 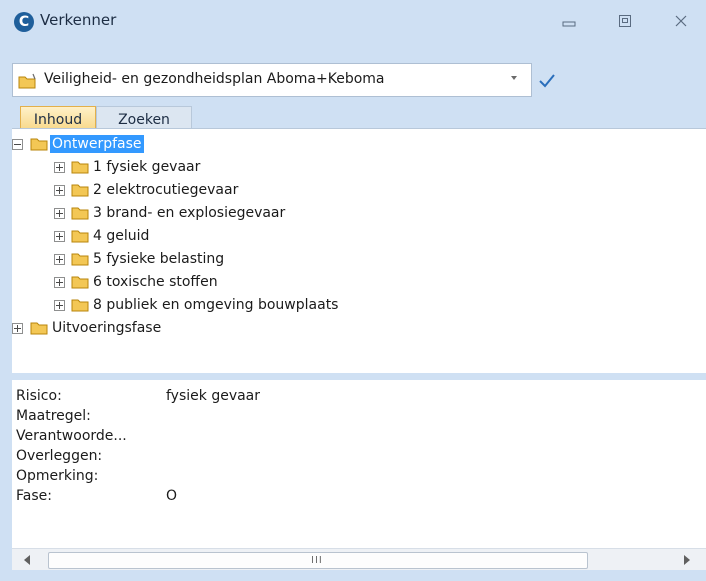 I want to click on tree-label: Ontwerpfase, so click(x=97, y=144).